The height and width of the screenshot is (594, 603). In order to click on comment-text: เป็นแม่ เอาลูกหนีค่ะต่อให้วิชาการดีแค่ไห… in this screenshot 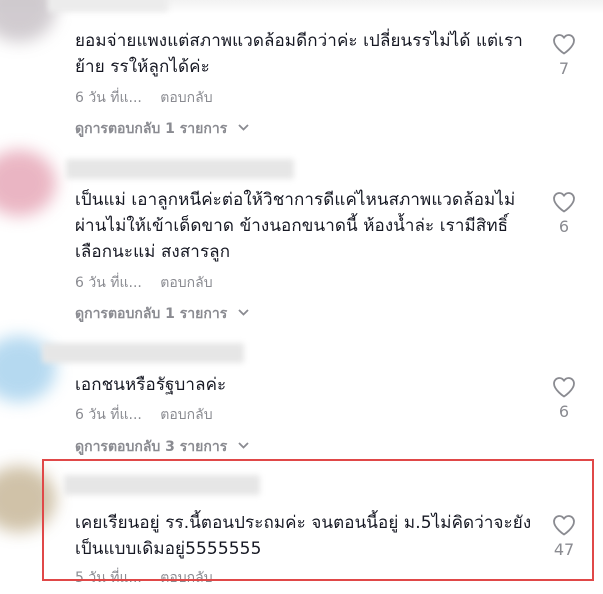, I will do `click(295, 226)`.